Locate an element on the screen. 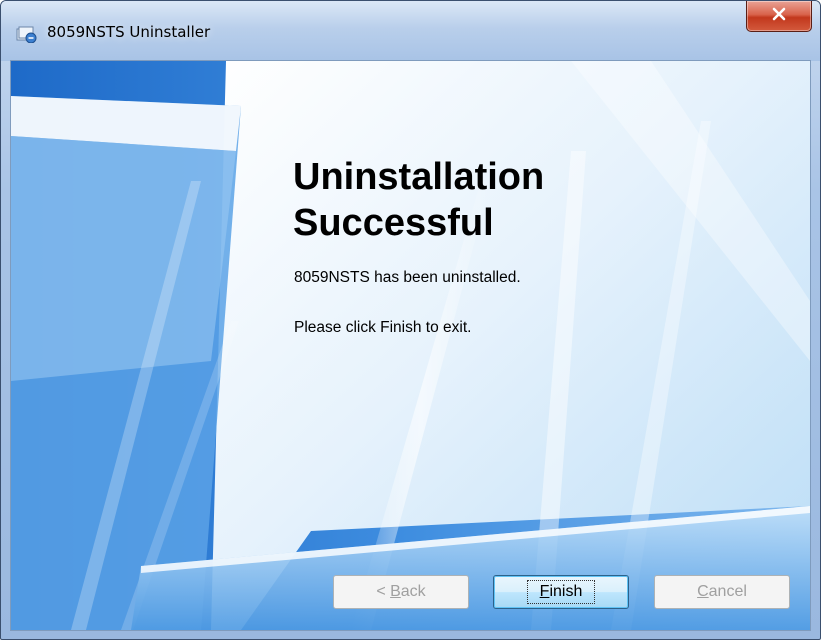 The height and width of the screenshot is (640, 821). finish-button-label: Finish is located at coordinates (561, 592).